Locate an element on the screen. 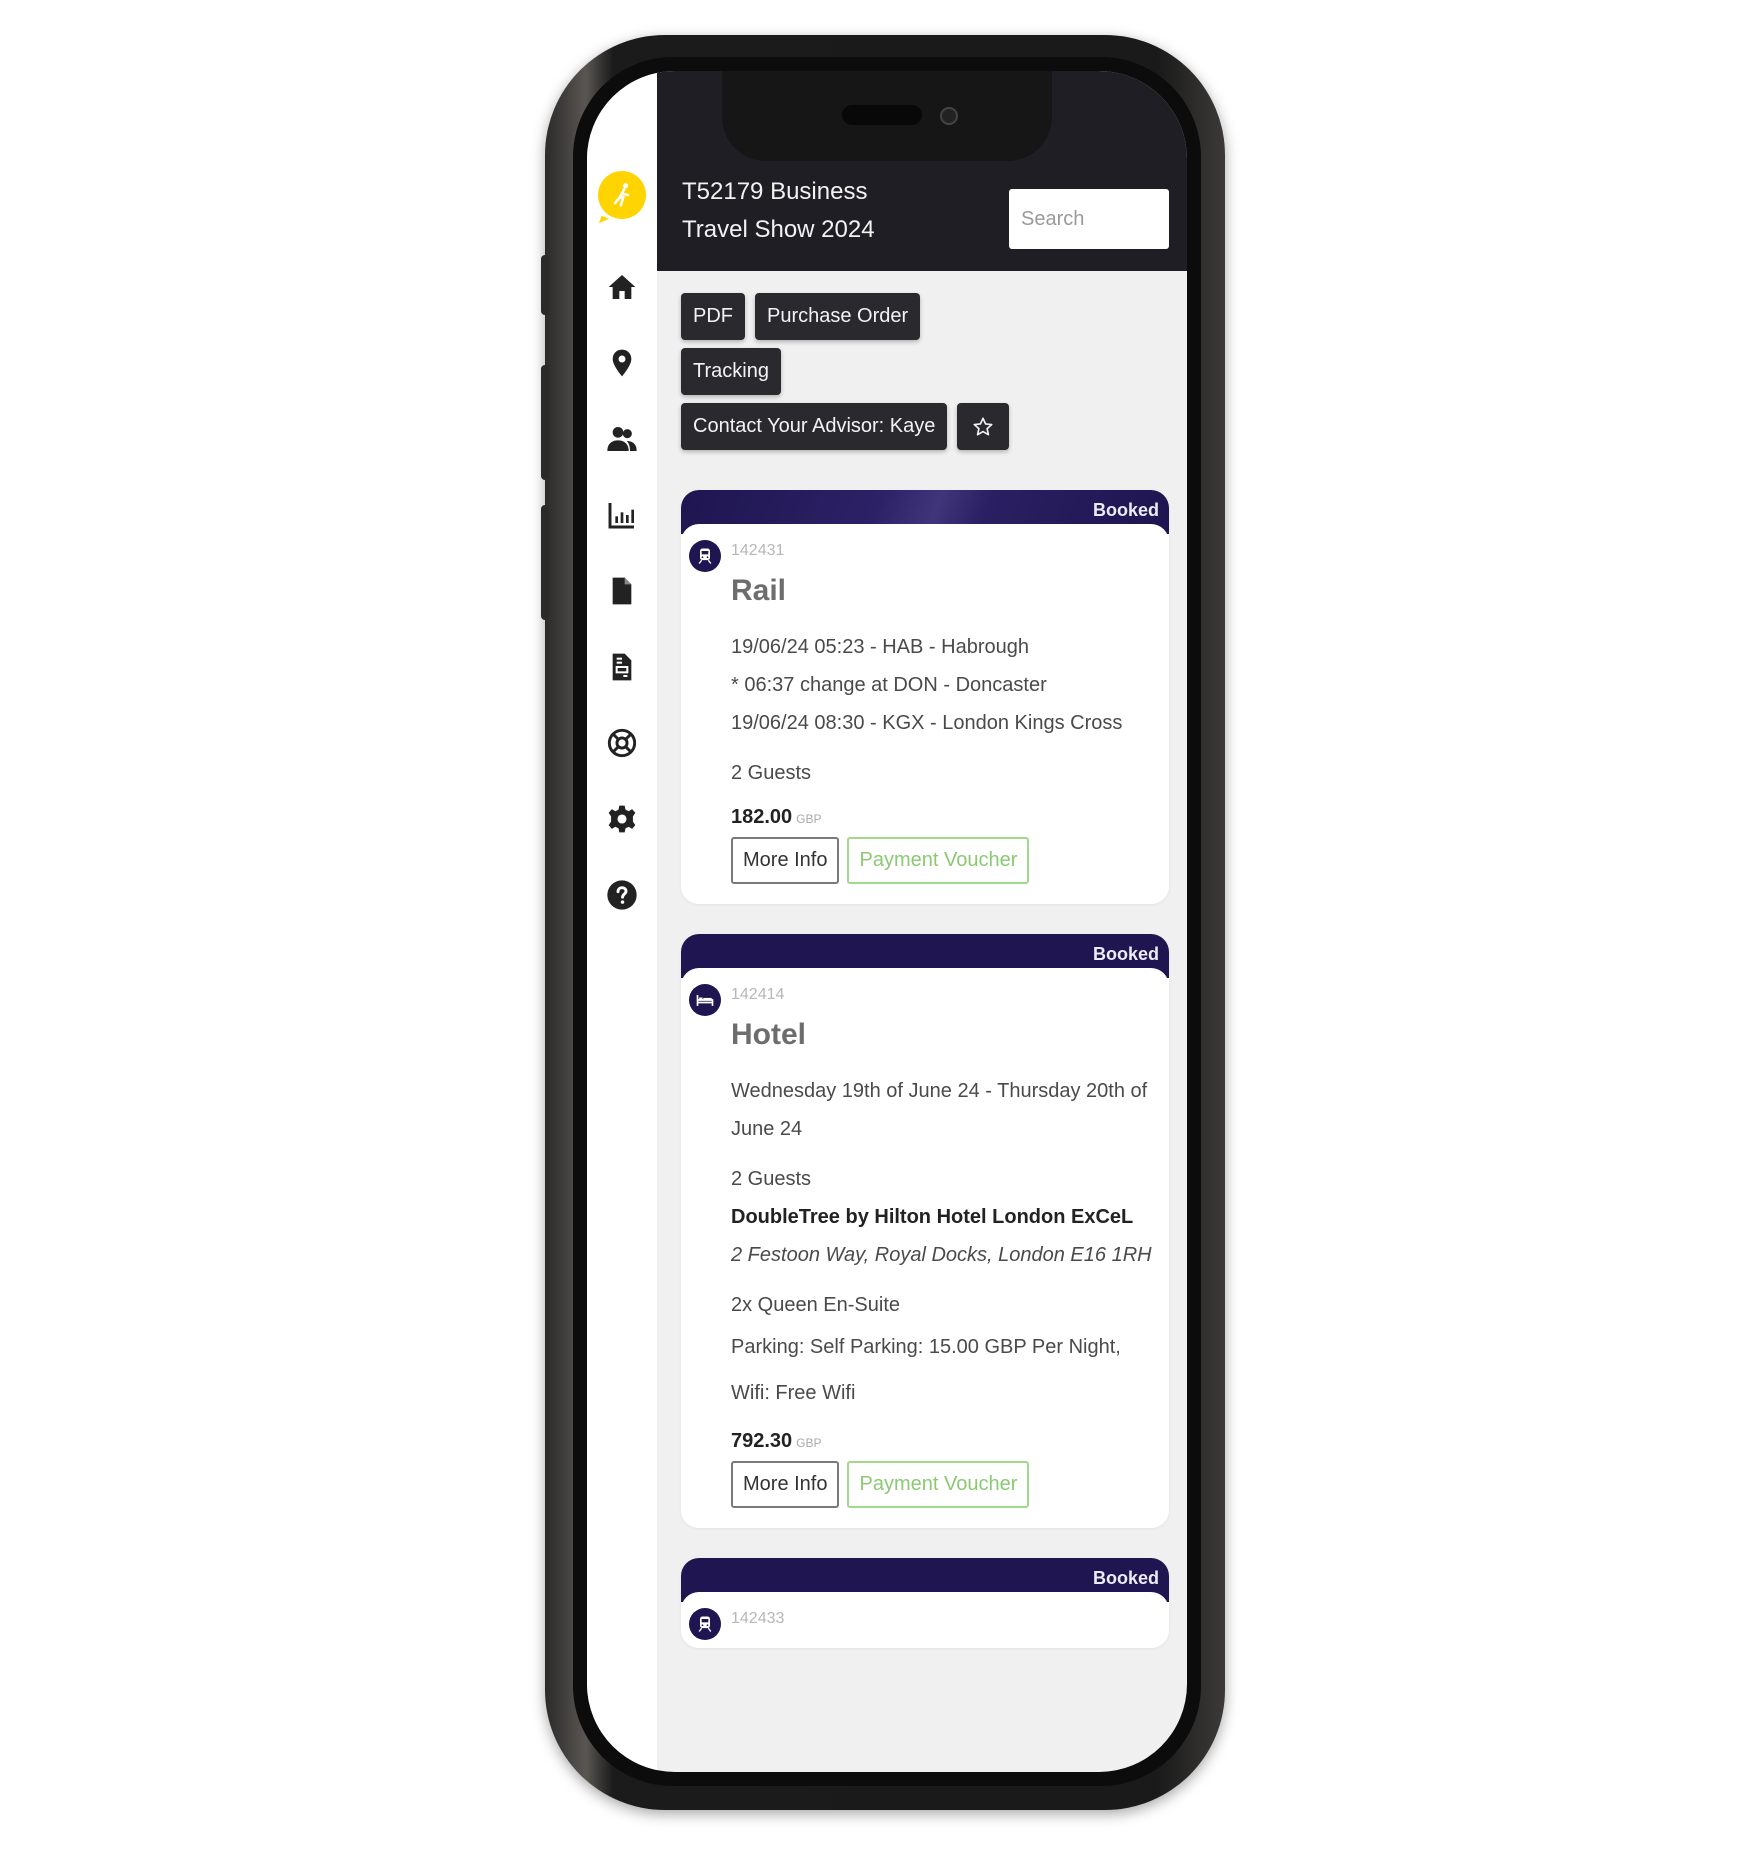 This screenshot has height=1871, width=1745. sidebar-item-locations is located at coordinates (622, 363).